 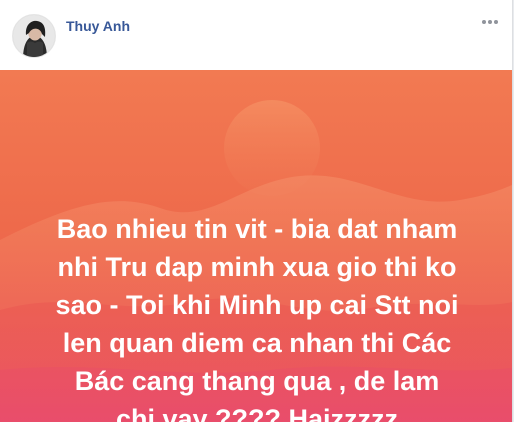 I want to click on author-name: Thuy Anh, so click(x=98, y=26).